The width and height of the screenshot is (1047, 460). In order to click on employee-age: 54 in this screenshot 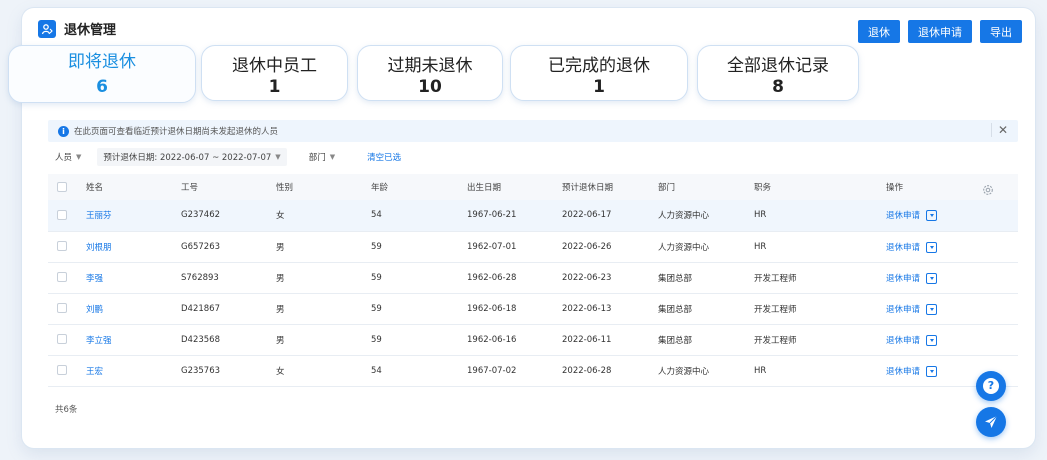, I will do `click(376, 215)`.